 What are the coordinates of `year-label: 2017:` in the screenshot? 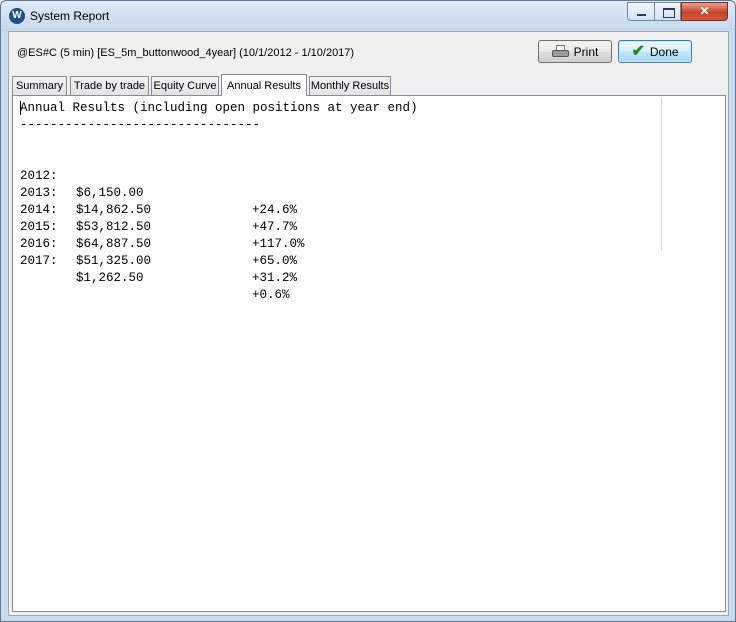 It's located at (39, 261).